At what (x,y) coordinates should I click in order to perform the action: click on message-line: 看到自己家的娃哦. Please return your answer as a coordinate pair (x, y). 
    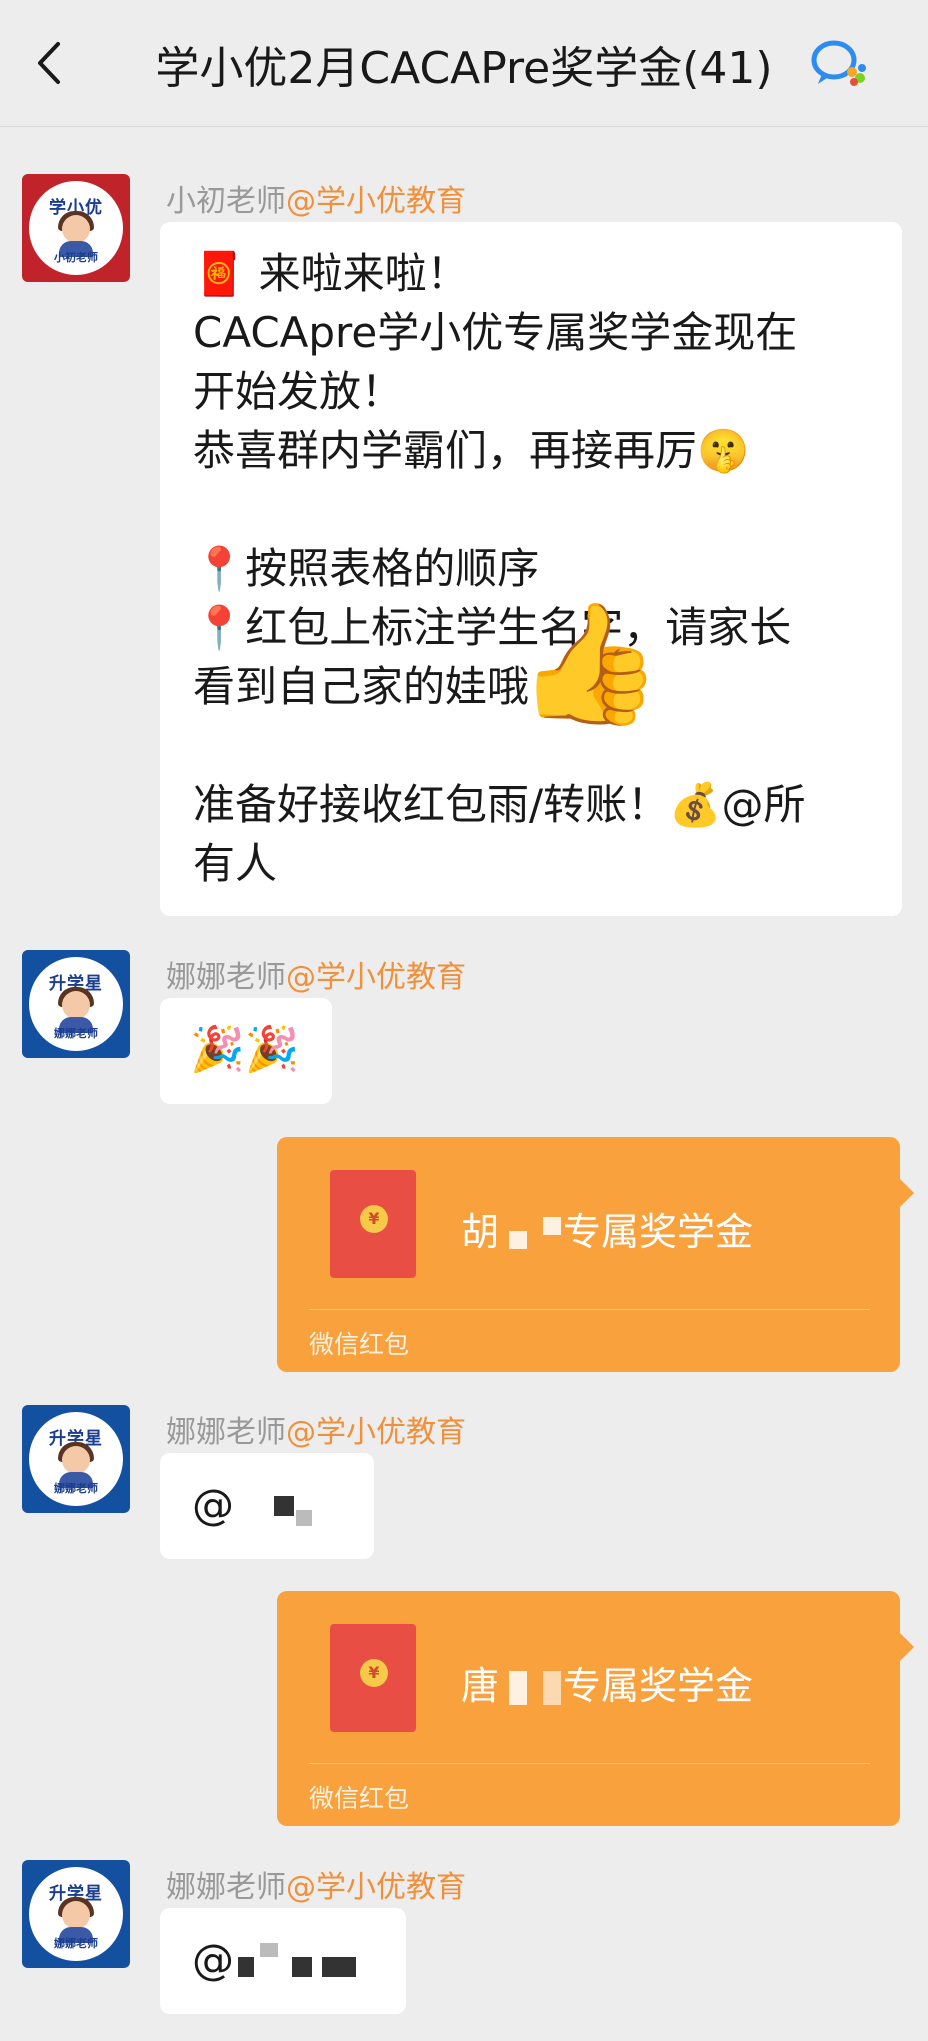
    Looking at the image, I should click on (361, 686).